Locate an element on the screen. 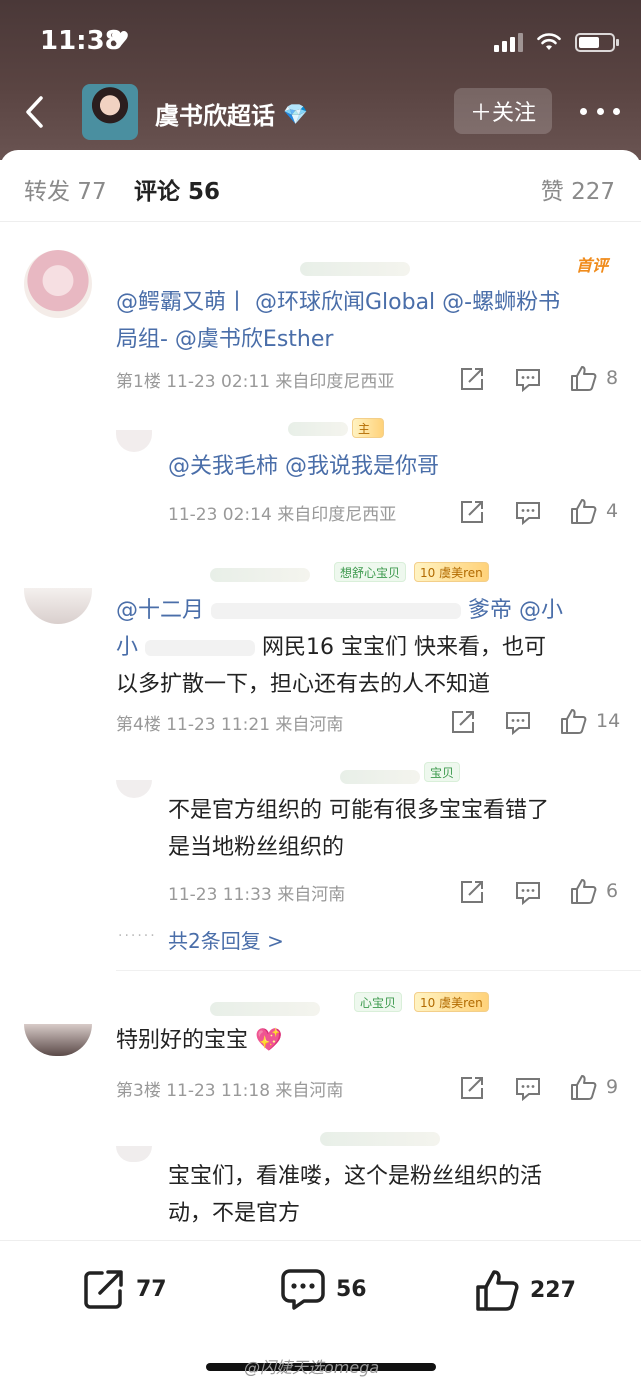 The image size is (641, 1386). chevron-left-icon is located at coordinates (34, 112).